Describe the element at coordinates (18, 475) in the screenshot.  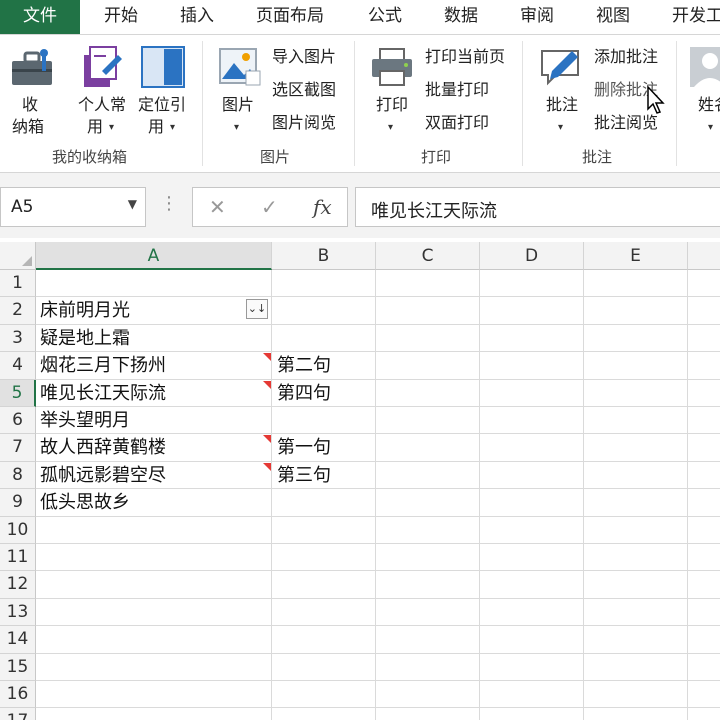
I see `row-header: 8` at that location.